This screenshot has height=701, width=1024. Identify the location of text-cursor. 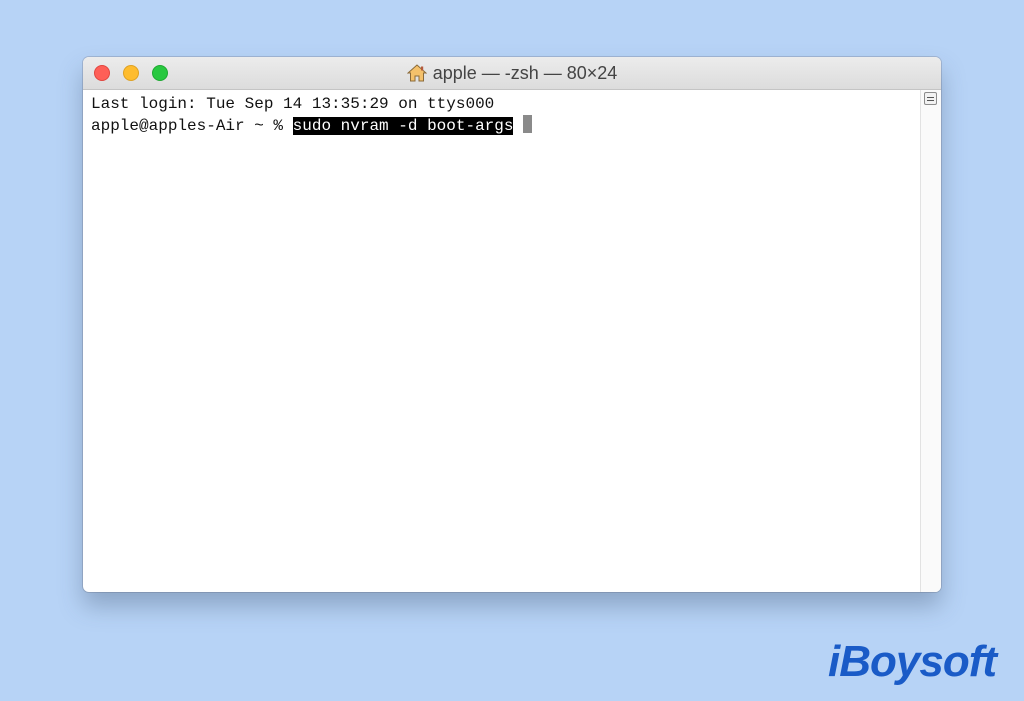
(528, 124).